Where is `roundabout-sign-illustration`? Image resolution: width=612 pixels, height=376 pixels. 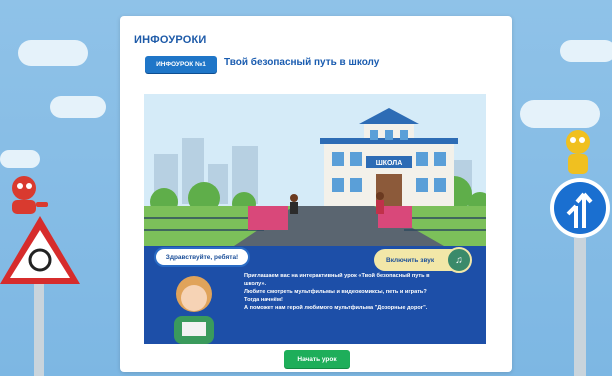
roundabout-sign-illustration is located at coordinates (40, 276).